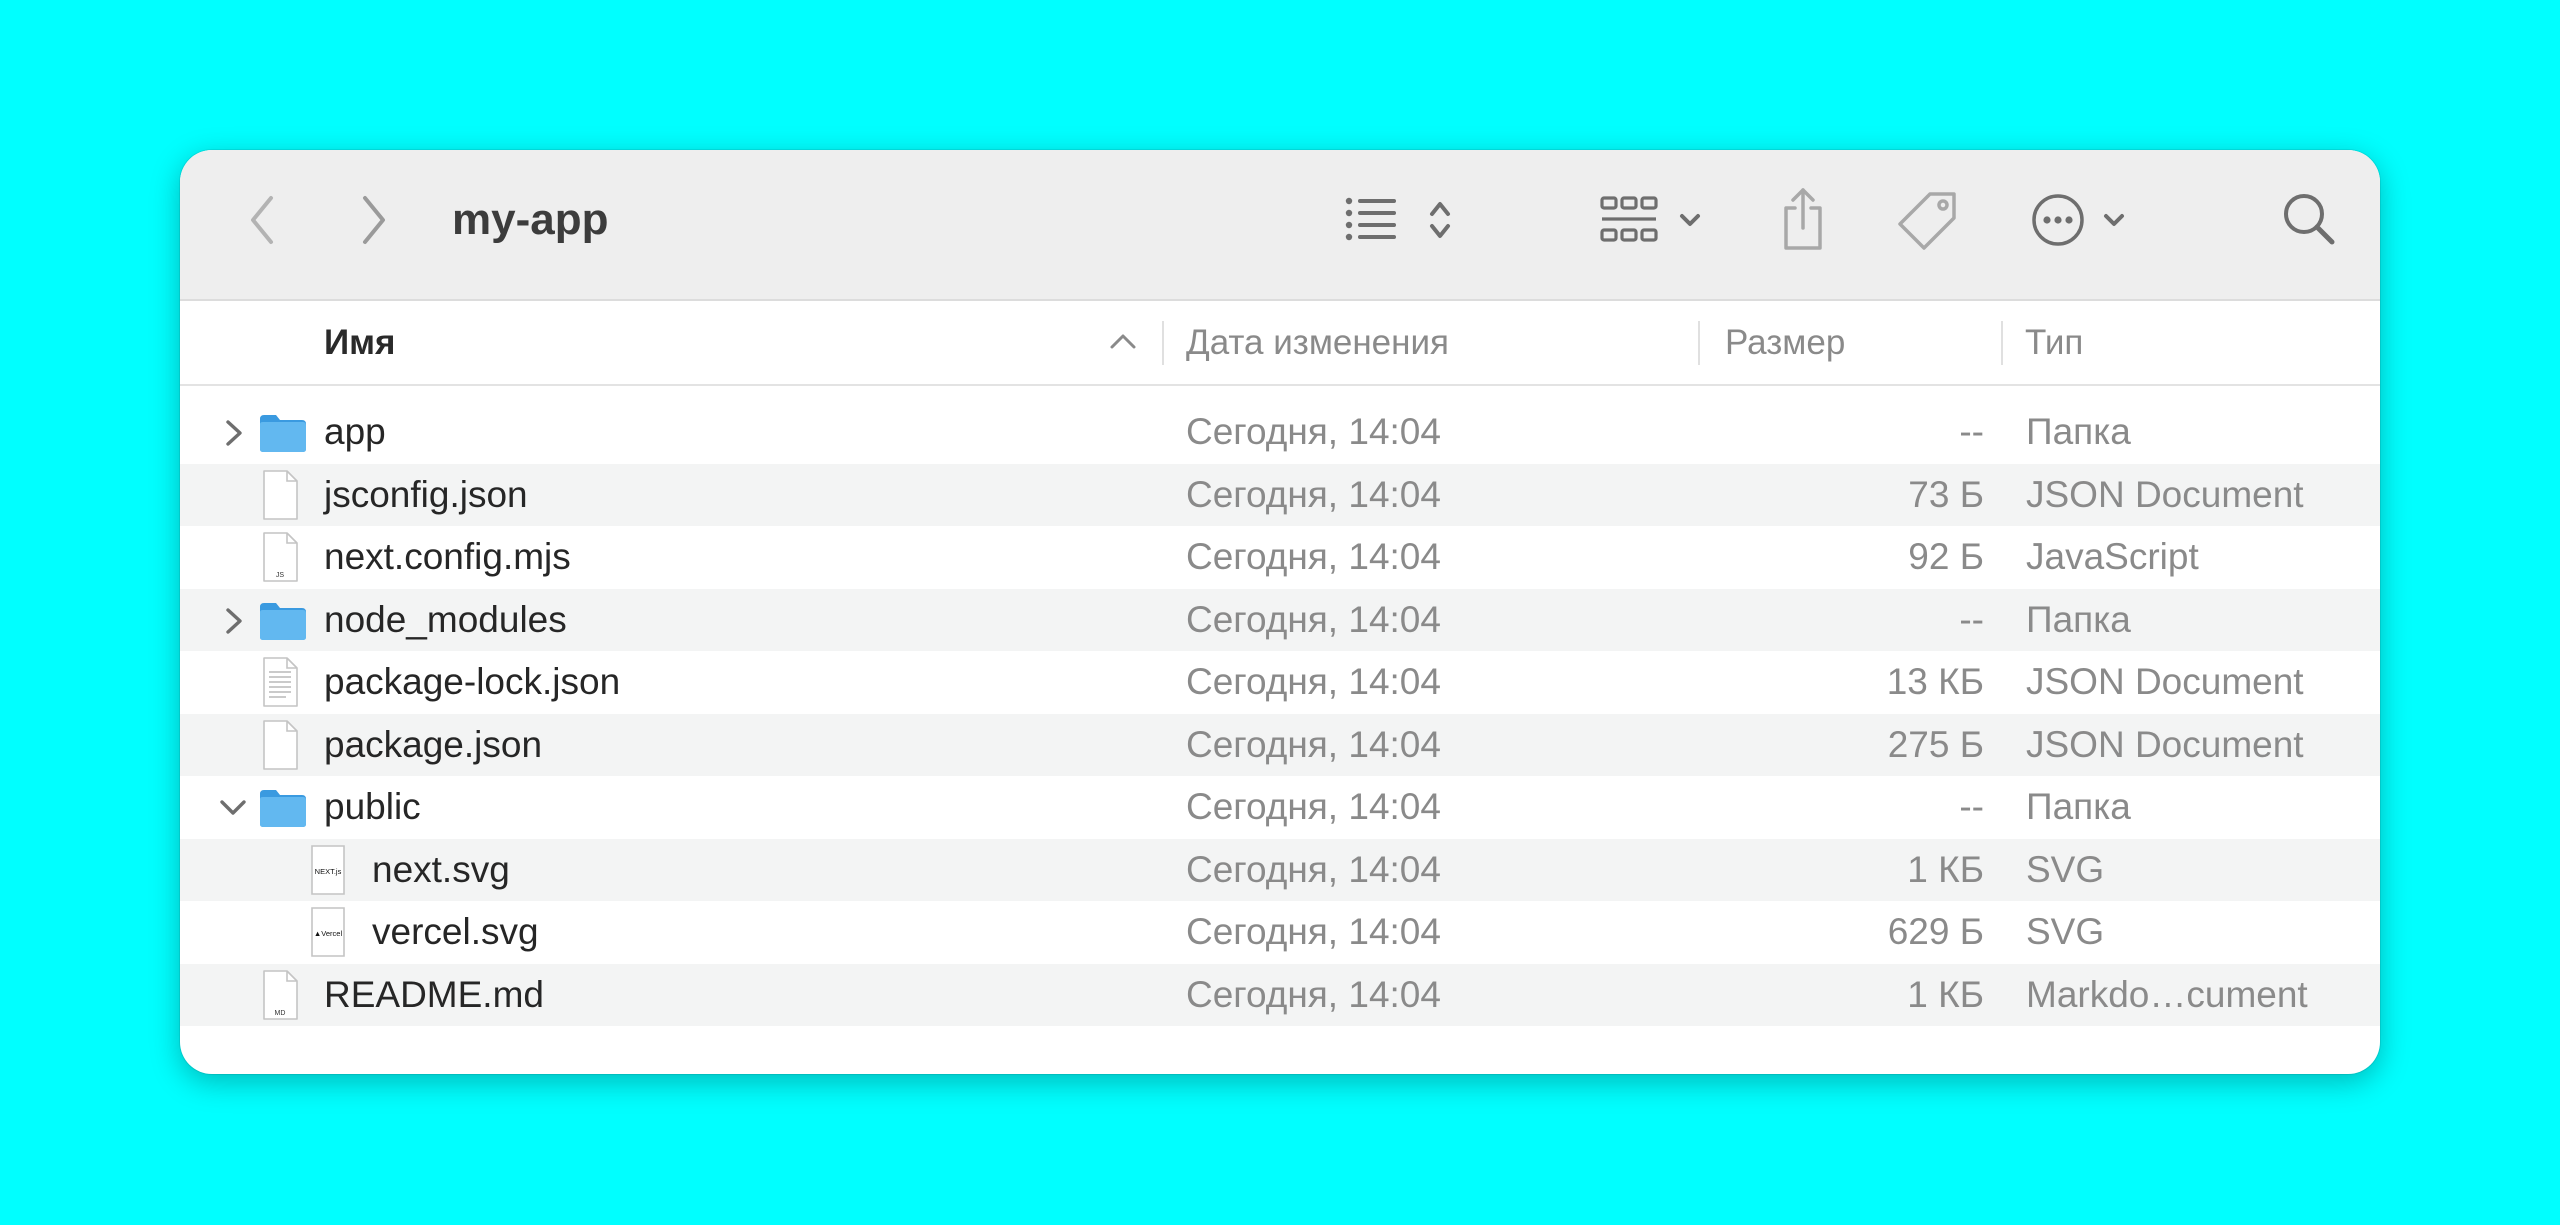  Describe the element at coordinates (1123, 344) in the screenshot. I see `sort-ascending-icon` at that location.